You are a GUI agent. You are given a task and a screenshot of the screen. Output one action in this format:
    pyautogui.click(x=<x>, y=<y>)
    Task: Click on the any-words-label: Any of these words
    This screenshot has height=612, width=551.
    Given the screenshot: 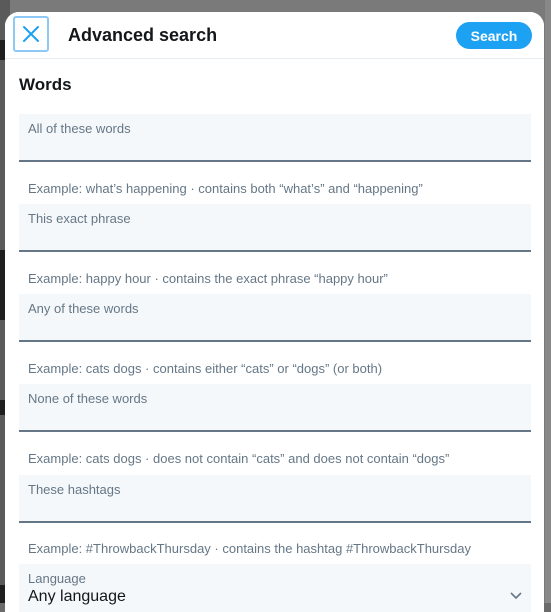 What is the action you would take?
    pyautogui.click(x=83, y=308)
    